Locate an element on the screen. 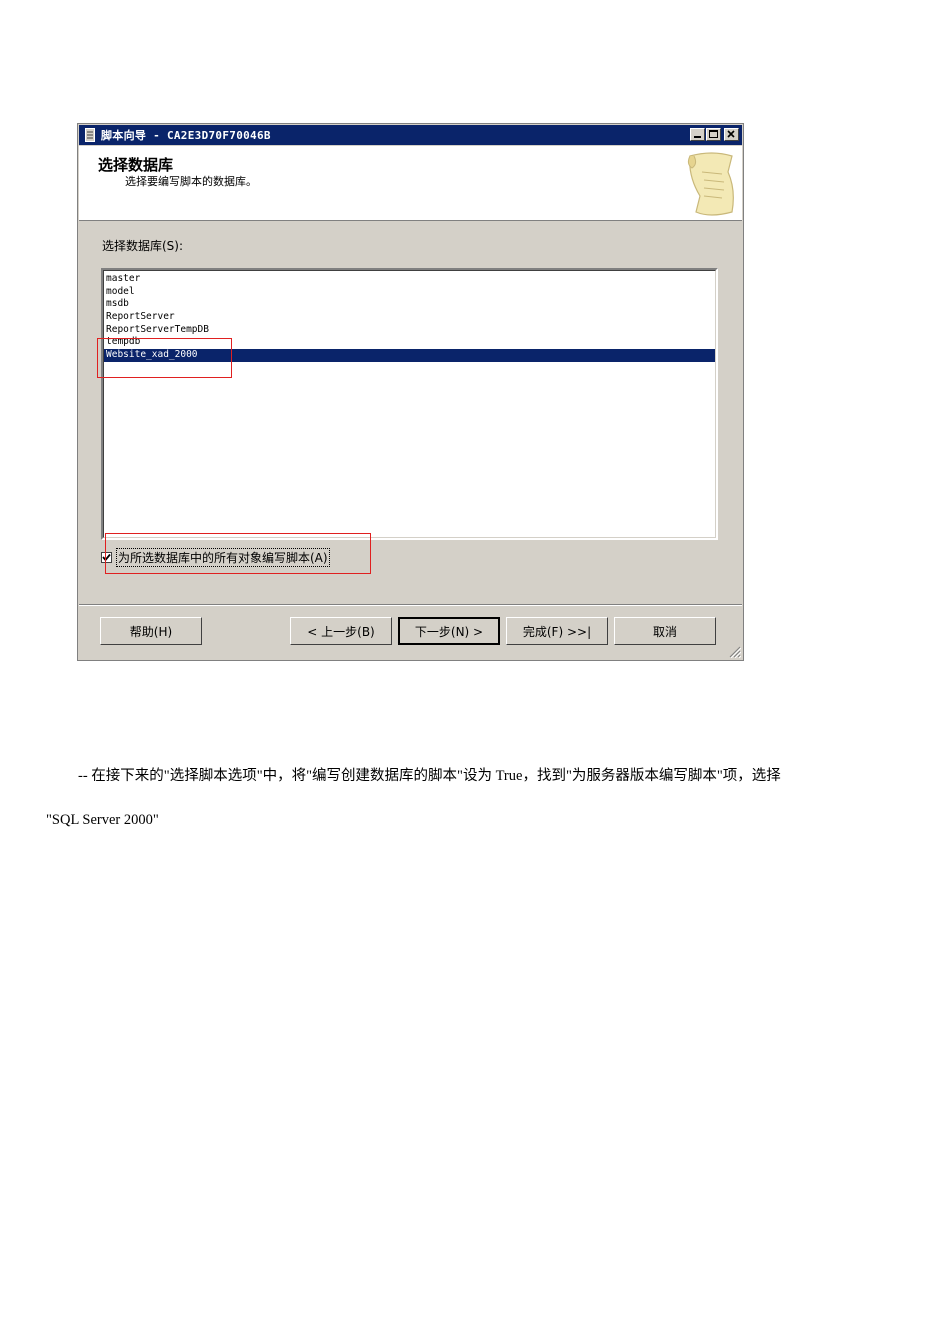 This screenshot has width=950, height=1344. maximize-icon is located at coordinates (713, 134).